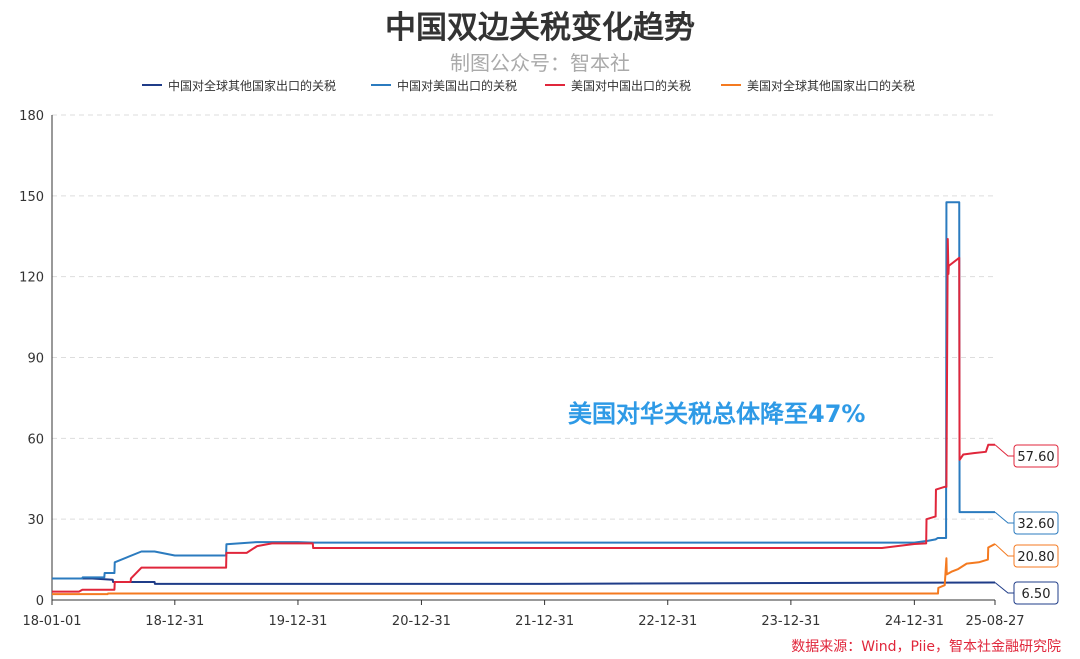 The height and width of the screenshot is (659, 1080). I want to click on y-tick-label: 150, so click(31, 197).